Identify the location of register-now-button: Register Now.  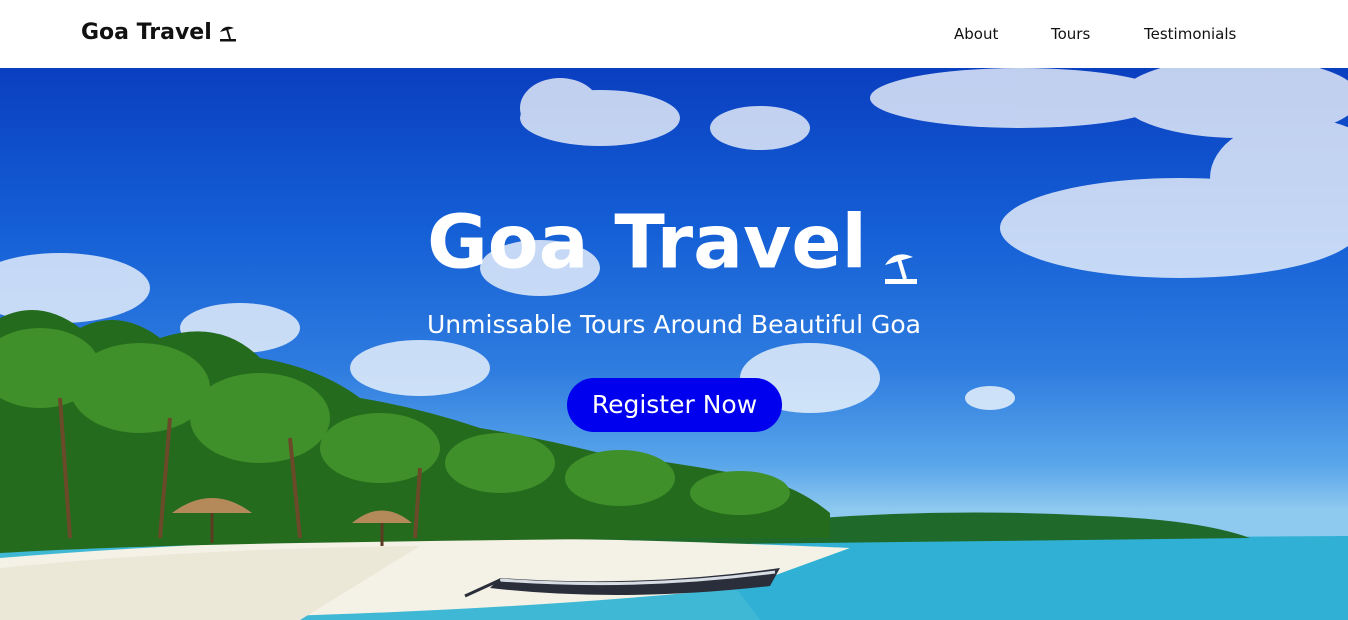
(674, 405).